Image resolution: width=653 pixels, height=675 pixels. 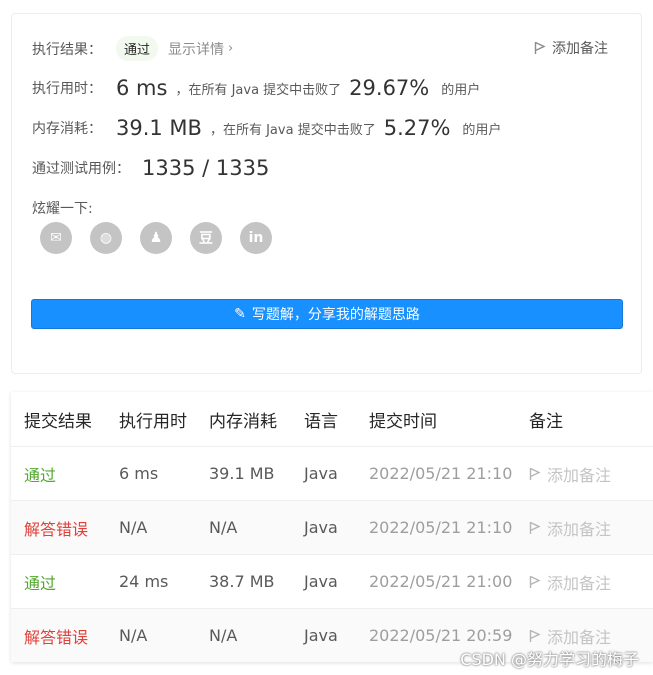 I want to click on share-icons: ✉ ◍ ♟ 豆 in, so click(x=156, y=238).